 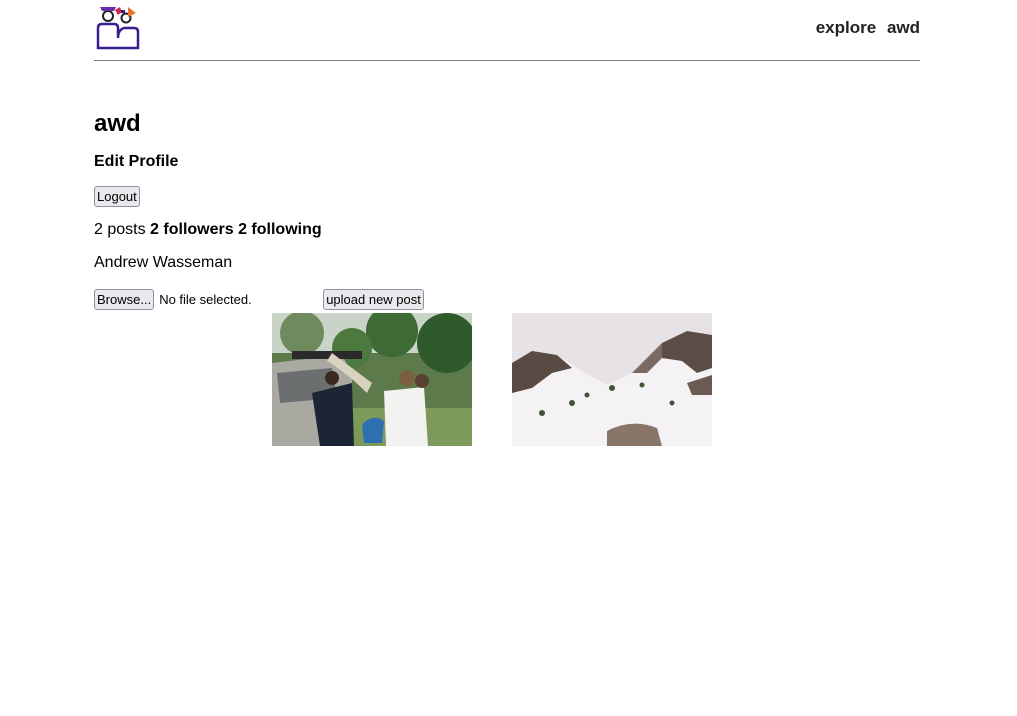 I want to click on site-header: explore awd, so click(x=507, y=30).